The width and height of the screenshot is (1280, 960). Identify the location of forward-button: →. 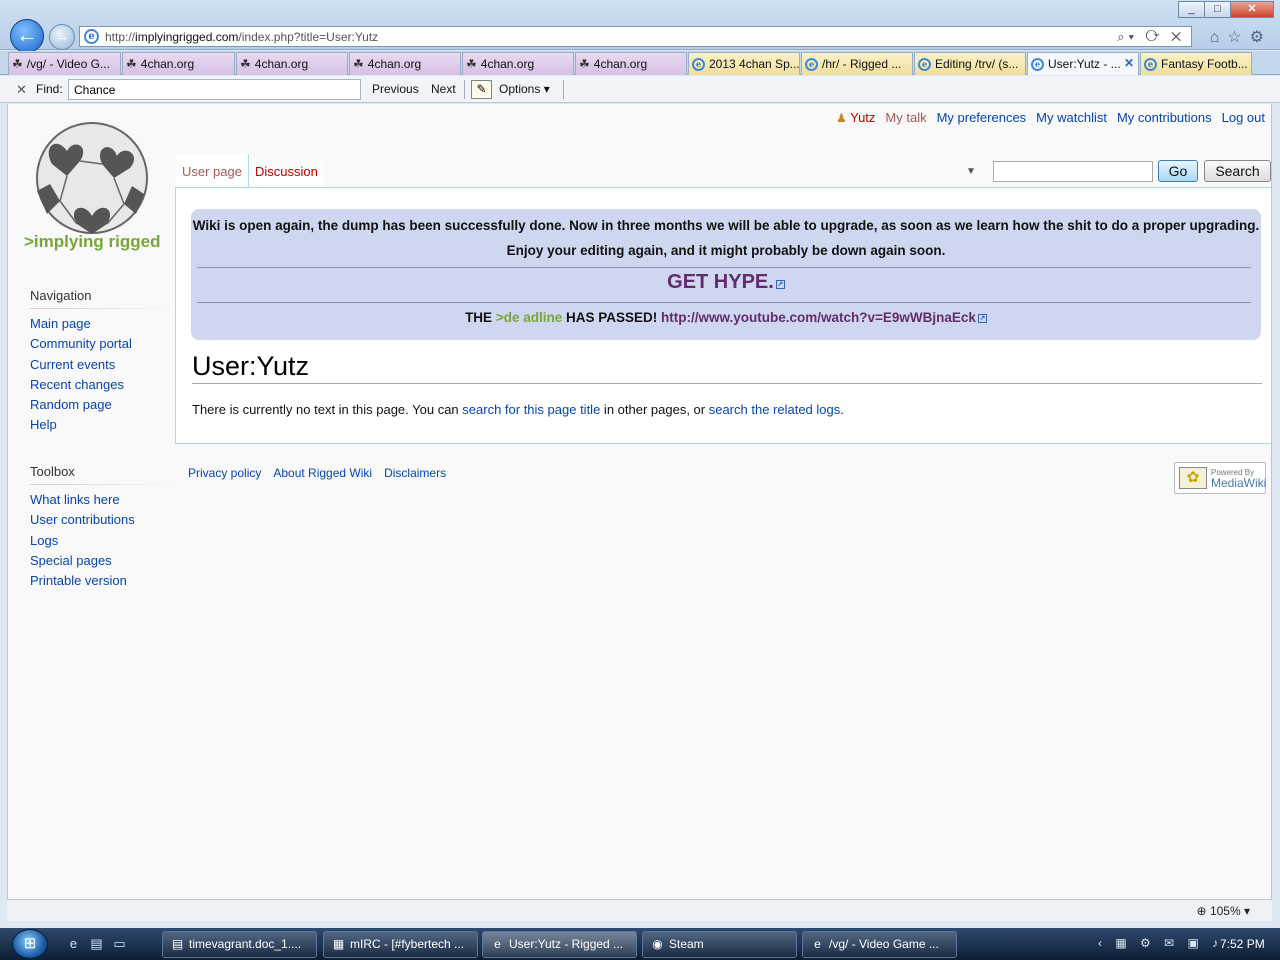
(62, 37).